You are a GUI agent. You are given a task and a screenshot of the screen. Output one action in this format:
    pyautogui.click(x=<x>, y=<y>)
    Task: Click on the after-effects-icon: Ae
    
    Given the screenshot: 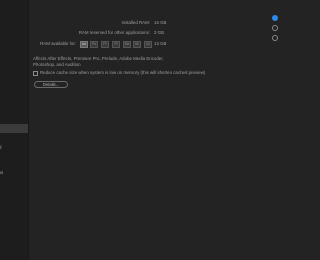 What is the action you would take?
    pyautogui.click(x=84, y=44)
    